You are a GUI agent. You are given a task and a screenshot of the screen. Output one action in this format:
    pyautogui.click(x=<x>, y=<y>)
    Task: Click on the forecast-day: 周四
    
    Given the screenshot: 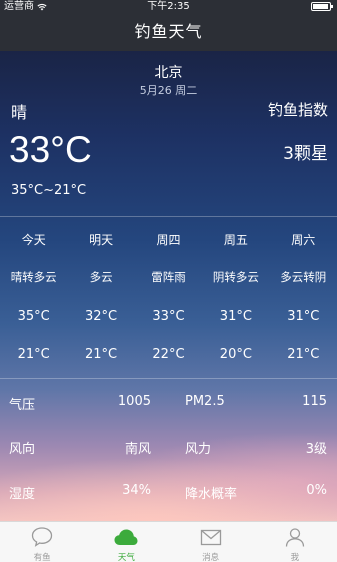 What is the action you would take?
    pyautogui.click(x=168, y=240)
    